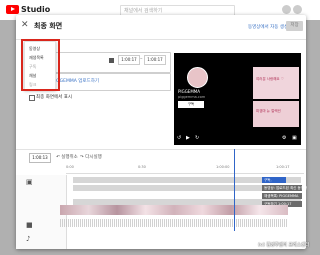 Image resolution: width=320 pixels, height=255 pixels. What do you see at coordinates (179, 138) in the screenshot?
I see `rewind-icon: ↺` at bounding box center [179, 138].